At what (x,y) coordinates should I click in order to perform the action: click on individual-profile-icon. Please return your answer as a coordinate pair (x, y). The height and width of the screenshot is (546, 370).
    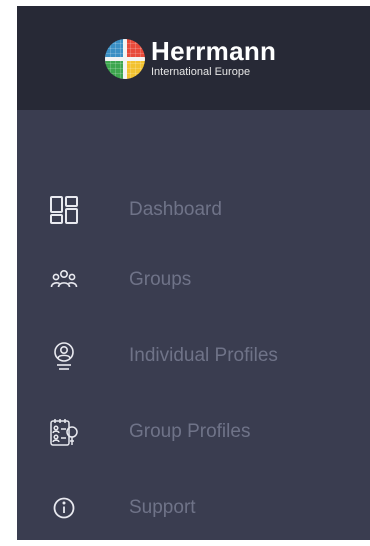
    Looking at the image, I should click on (64, 356).